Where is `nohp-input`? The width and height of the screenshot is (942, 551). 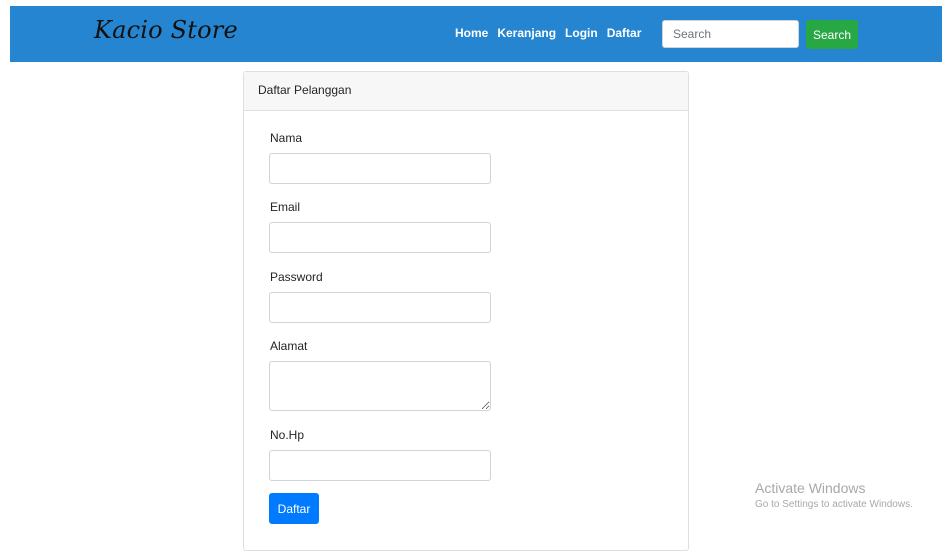
nohp-input is located at coordinates (380, 465).